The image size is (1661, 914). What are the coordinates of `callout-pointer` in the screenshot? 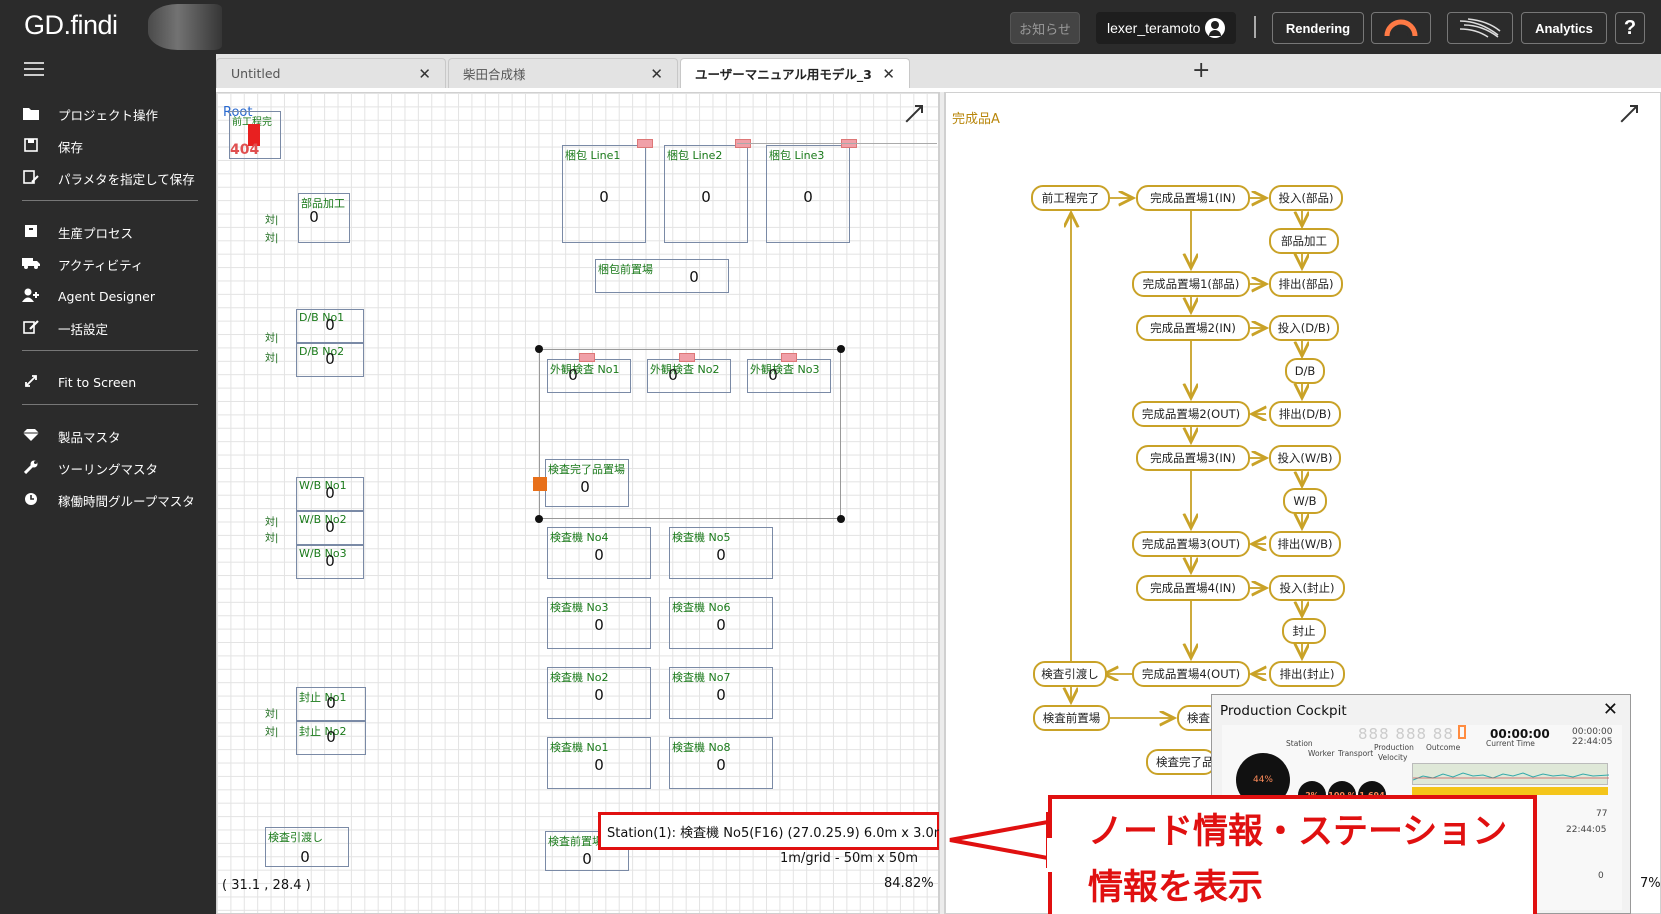 It's located at (999, 840).